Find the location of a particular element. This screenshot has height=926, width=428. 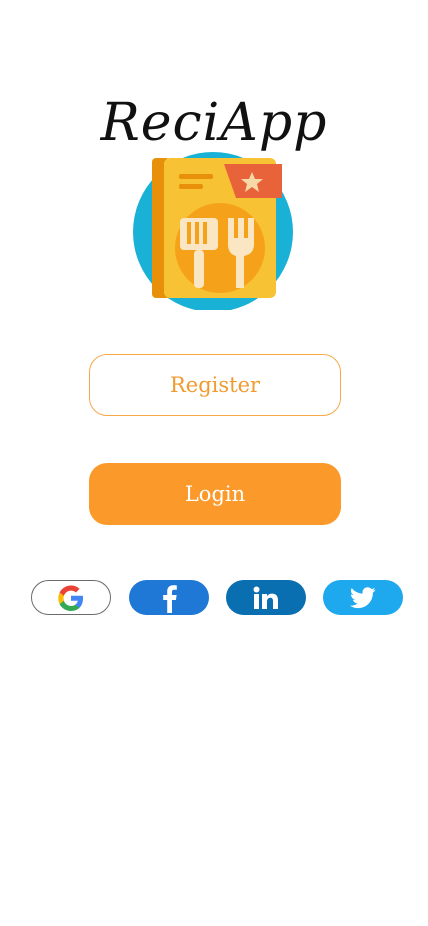

google-login-button is located at coordinates (71, 597).